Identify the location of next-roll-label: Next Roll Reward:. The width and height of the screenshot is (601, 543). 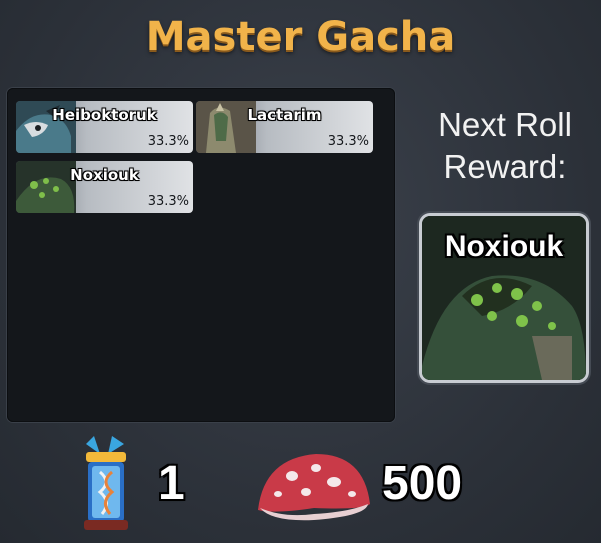
(505, 146).